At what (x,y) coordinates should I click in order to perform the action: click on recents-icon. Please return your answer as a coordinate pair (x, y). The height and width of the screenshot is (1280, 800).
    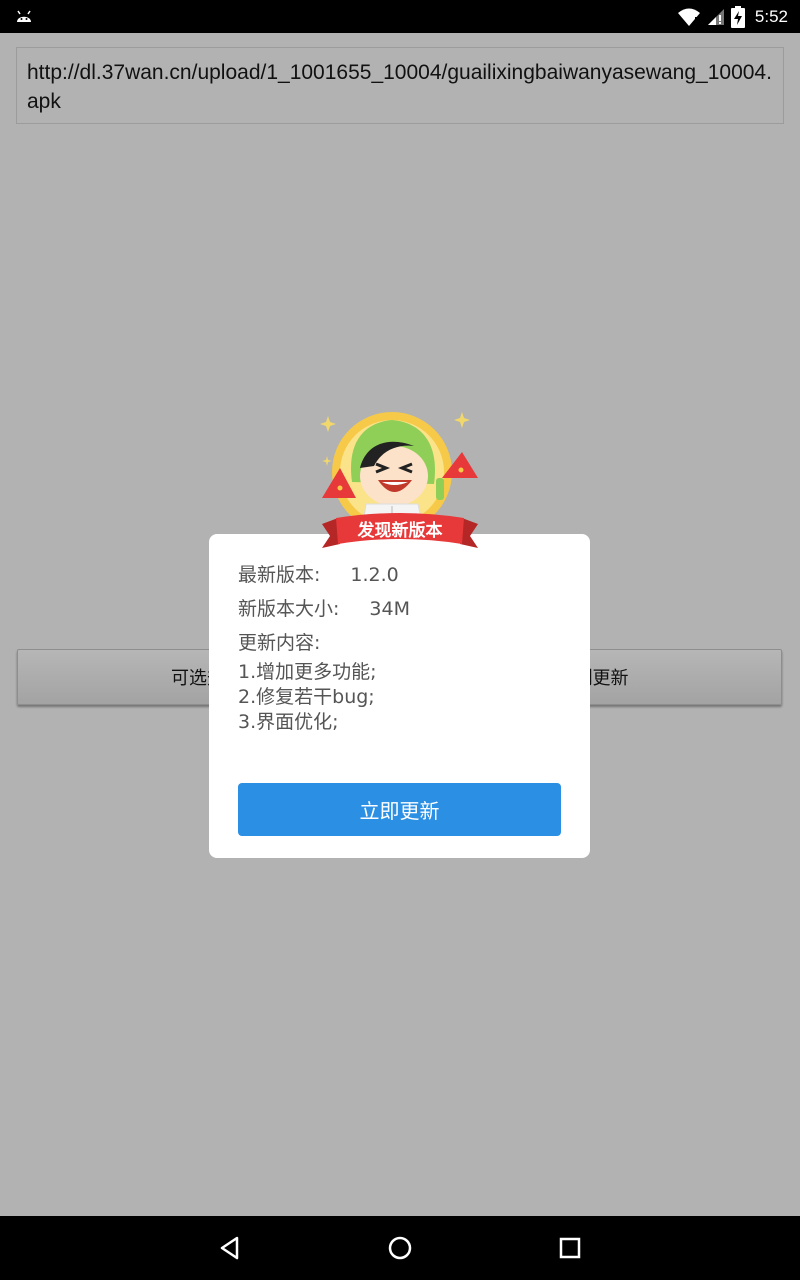
    Looking at the image, I should click on (570, 1248).